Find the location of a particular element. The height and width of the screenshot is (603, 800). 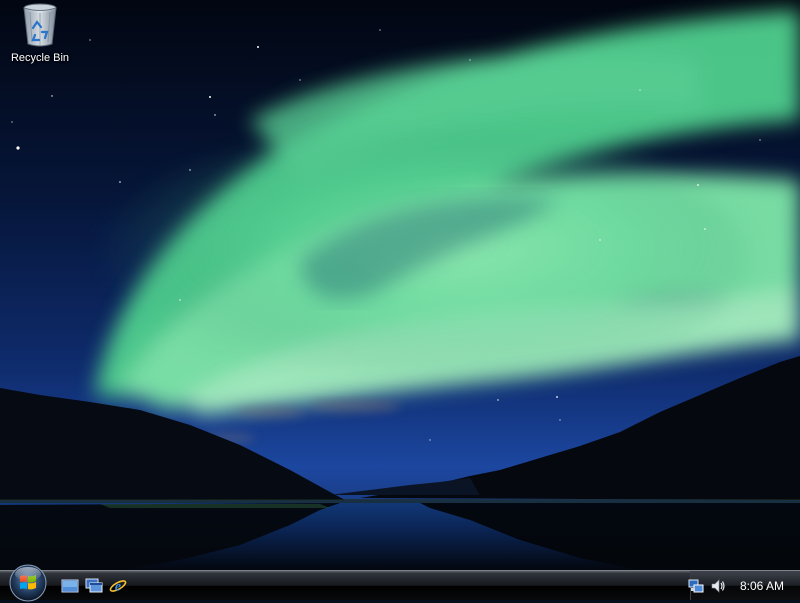

switch-windows-icon is located at coordinates (94, 585).